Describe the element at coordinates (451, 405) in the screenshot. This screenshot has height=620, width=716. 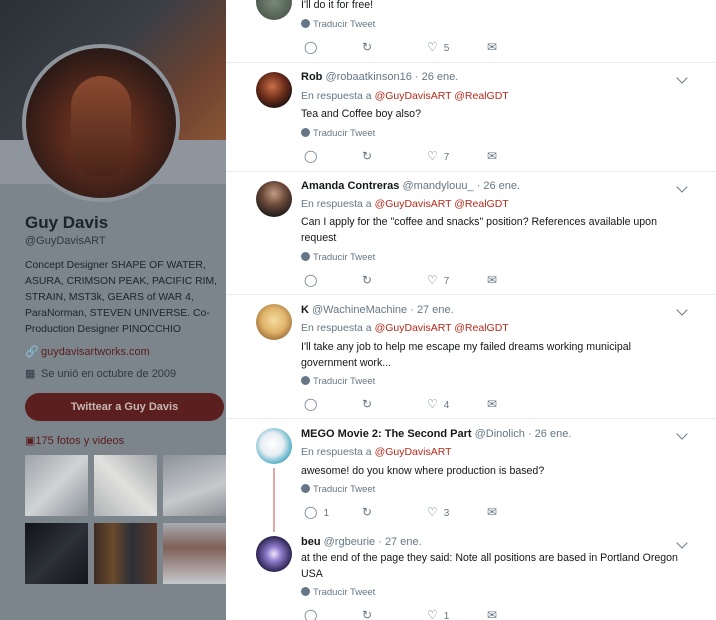
I see `tweet-actions: ◯ ↻ ♡ 4 ✉` at that location.